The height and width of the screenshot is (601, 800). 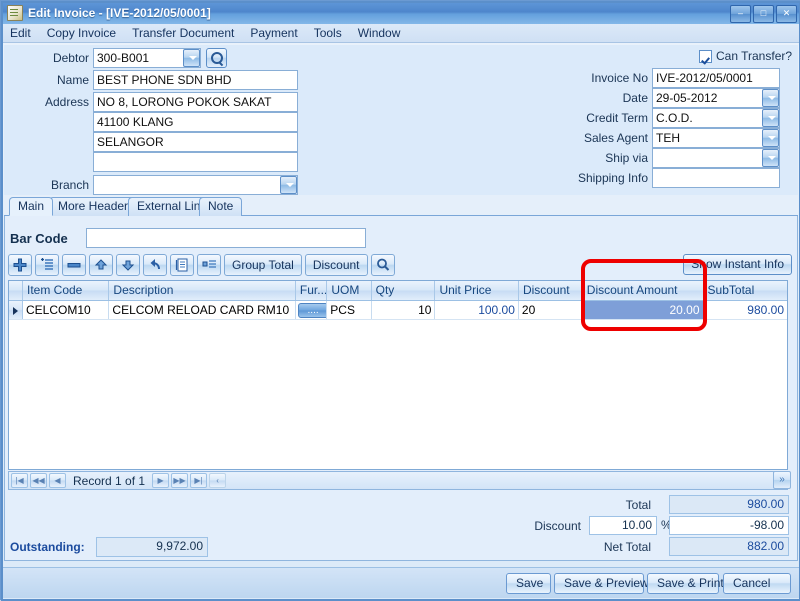 I want to click on discount-button: Discount, so click(x=336, y=265).